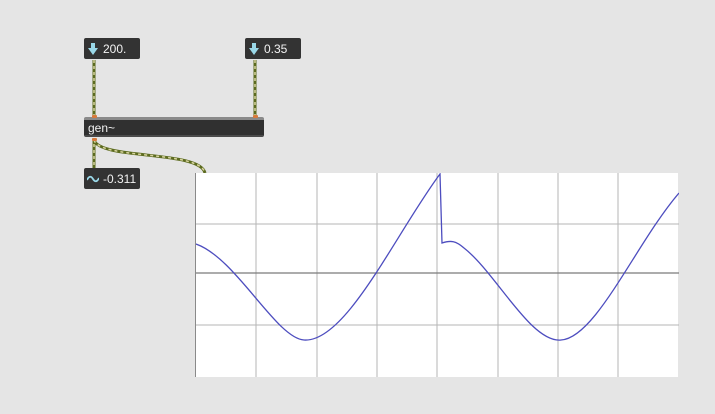  What do you see at coordinates (94, 116) in the screenshot?
I see `gen-inlet-left` at bounding box center [94, 116].